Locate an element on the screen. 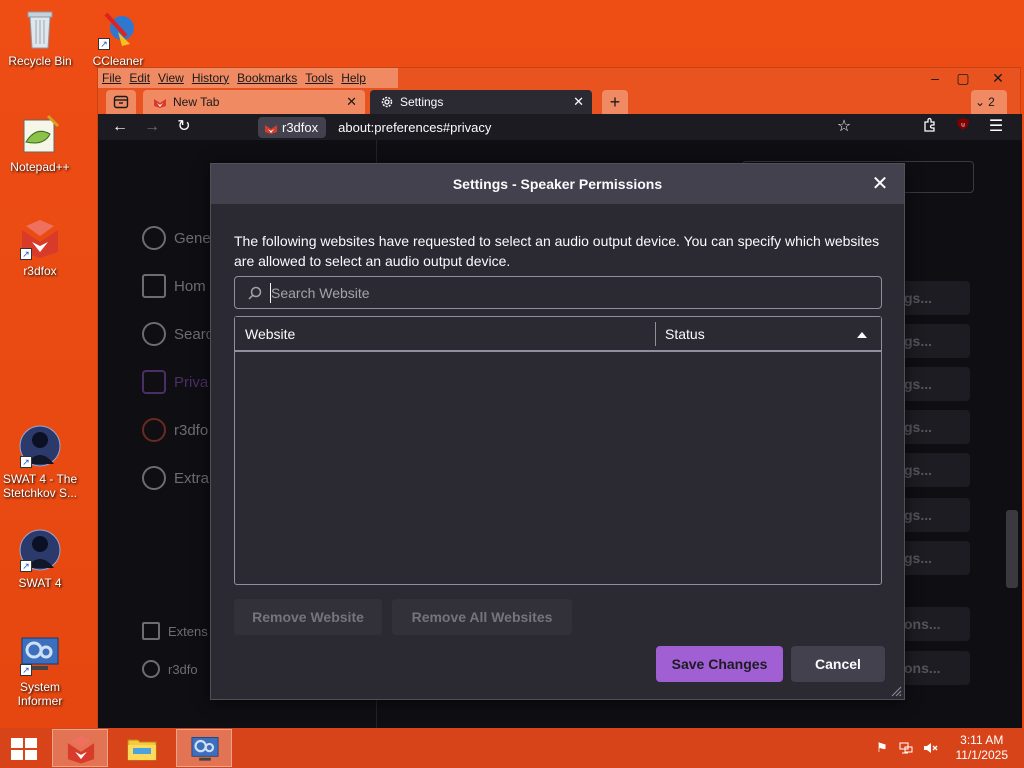 This screenshot has height=768, width=1024. back-button: ← is located at coordinates (120, 127).